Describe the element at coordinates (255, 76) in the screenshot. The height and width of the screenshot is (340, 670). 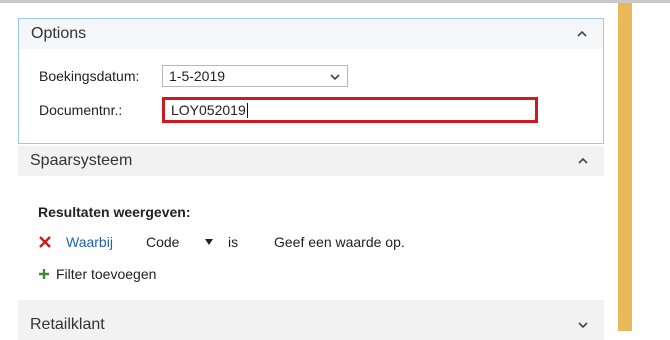
I see `booking-date-select: 1-5-2019` at that location.